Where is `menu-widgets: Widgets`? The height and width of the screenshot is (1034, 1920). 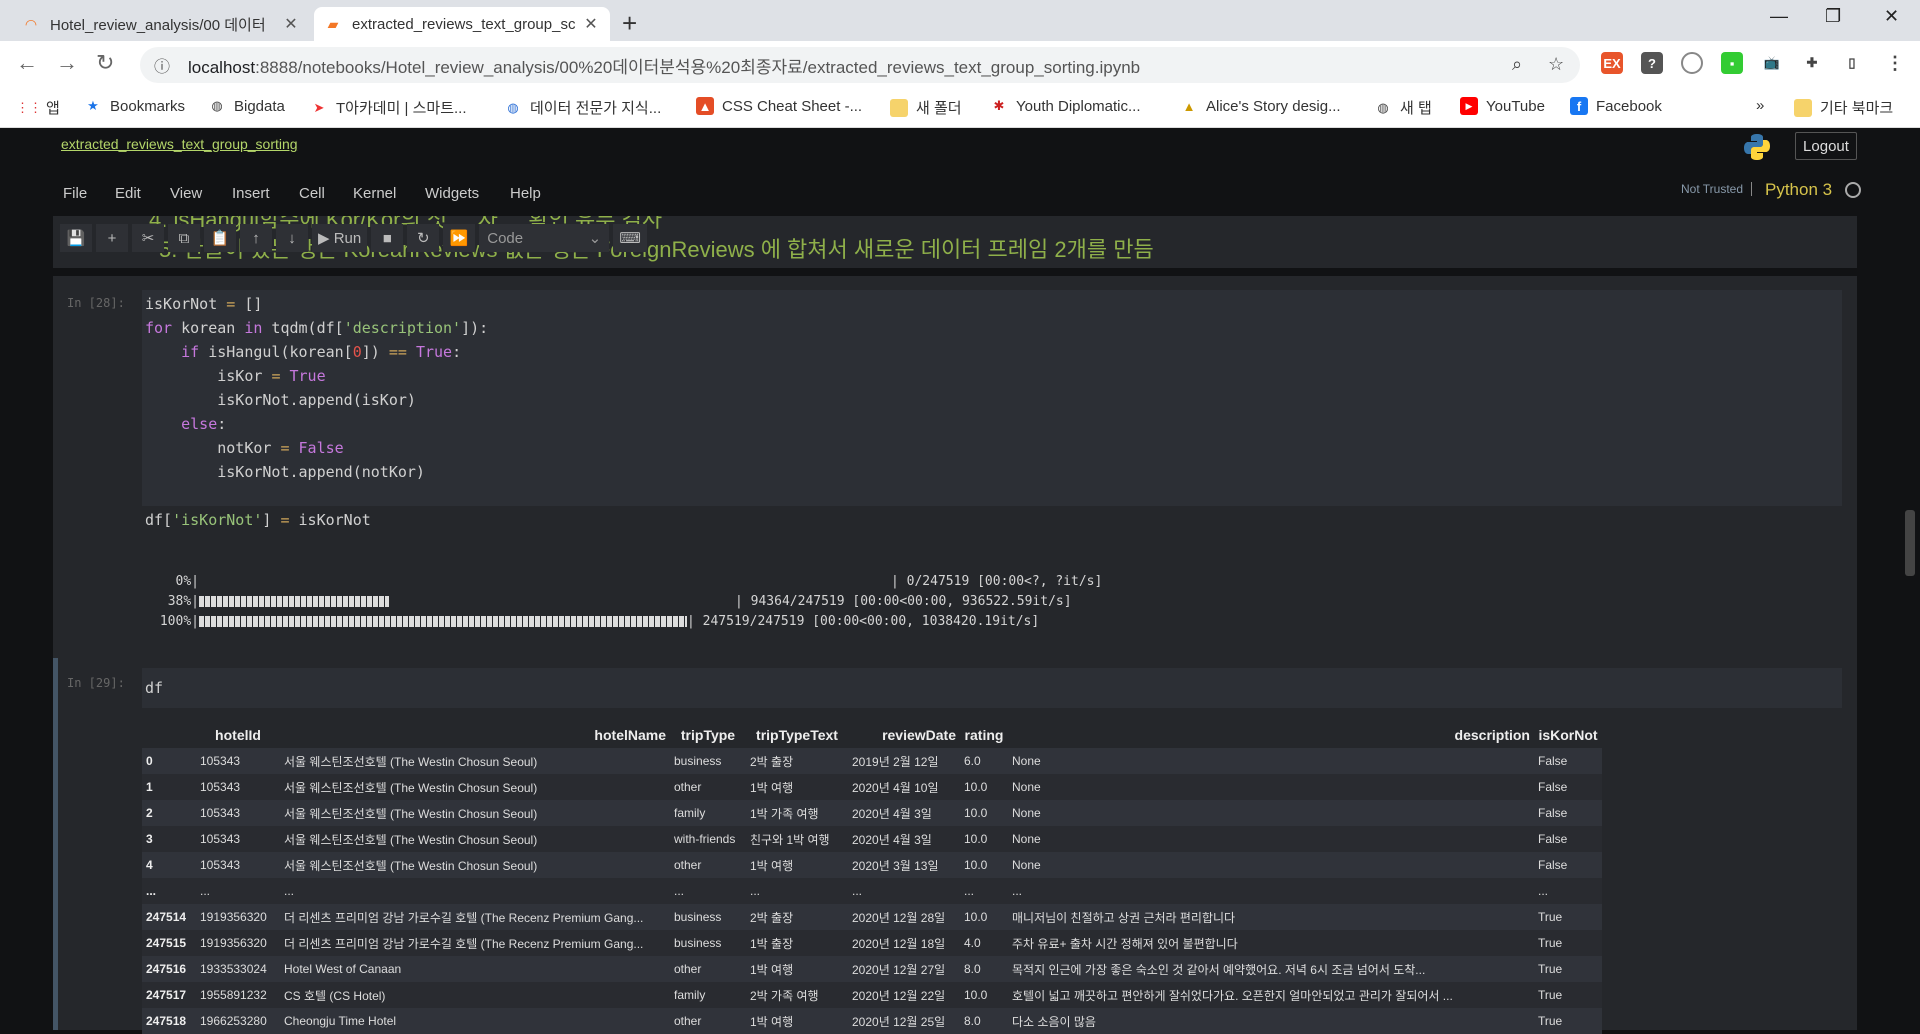 menu-widgets: Widgets is located at coordinates (452, 193).